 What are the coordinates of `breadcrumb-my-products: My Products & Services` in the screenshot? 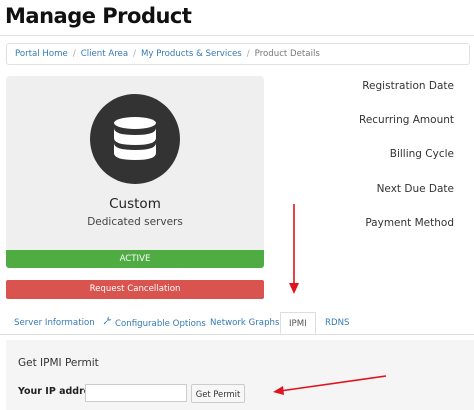 It's located at (191, 54).